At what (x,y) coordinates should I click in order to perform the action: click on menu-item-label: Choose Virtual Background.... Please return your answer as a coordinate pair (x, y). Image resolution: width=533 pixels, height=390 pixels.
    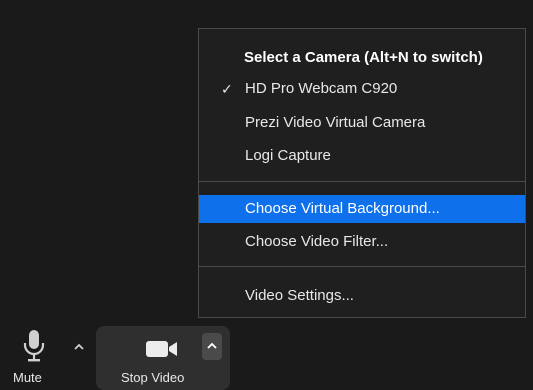
    Looking at the image, I should click on (342, 208).